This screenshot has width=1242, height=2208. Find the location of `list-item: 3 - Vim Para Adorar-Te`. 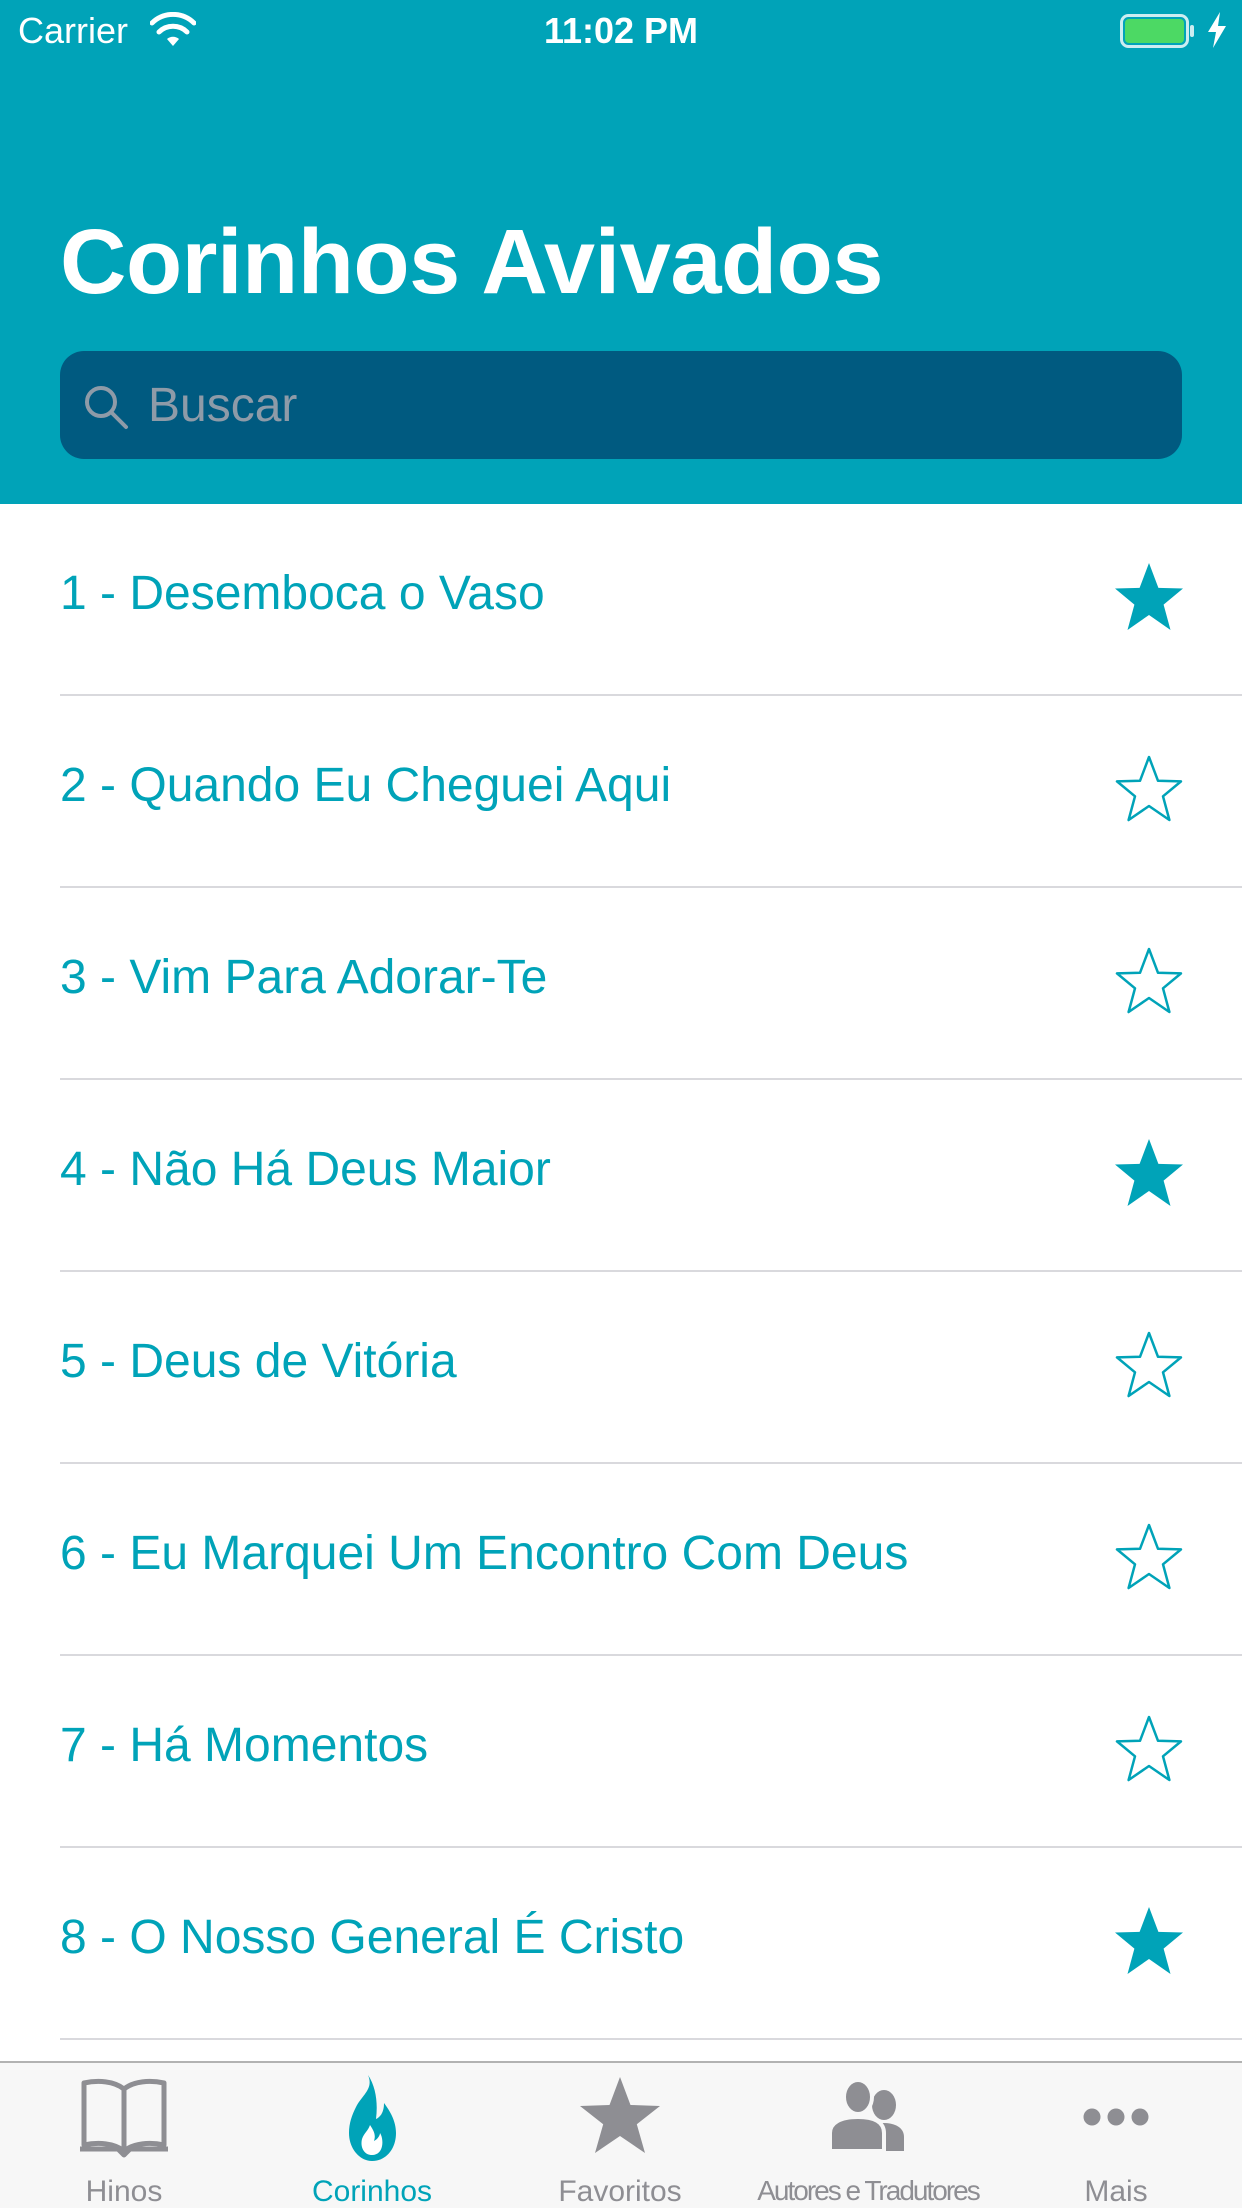

list-item: 3 - Vim Para Adorar-Te is located at coordinates (621, 984).